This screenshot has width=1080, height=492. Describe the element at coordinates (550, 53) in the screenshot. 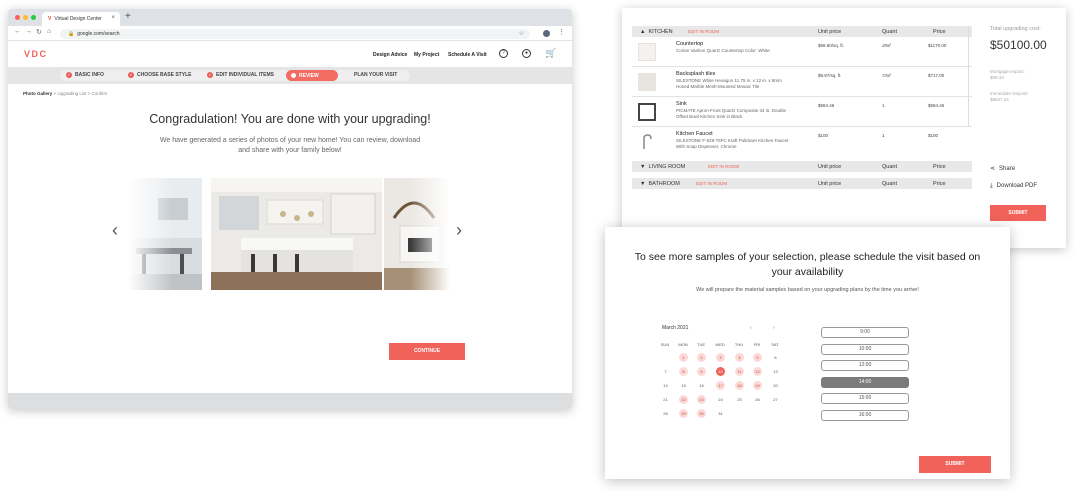

I see `cart-icon: 🛒` at that location.